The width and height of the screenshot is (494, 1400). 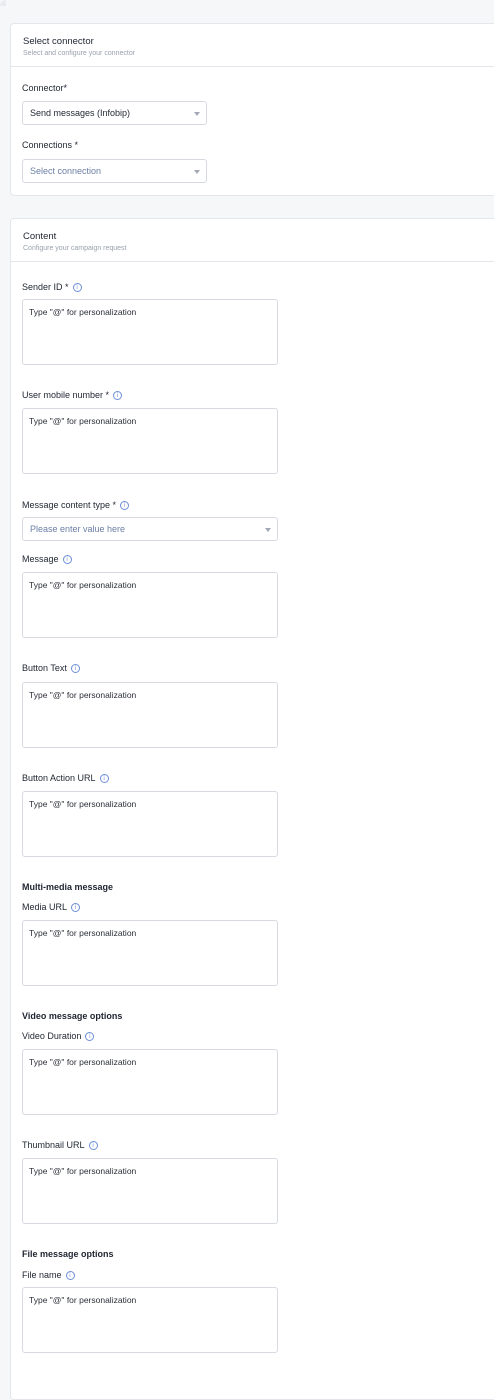 I want to click on video-duration-label: Video Duration i, so click(x=58, y=1036).